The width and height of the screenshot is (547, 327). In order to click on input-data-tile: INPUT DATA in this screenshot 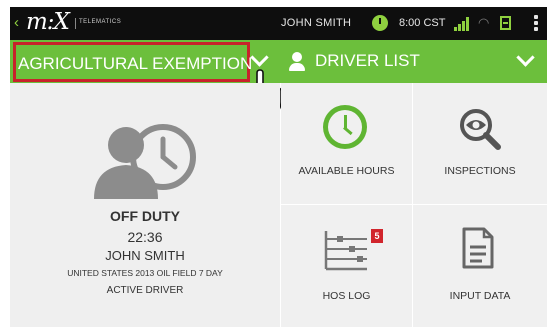, I will do `click(480, 266)`.